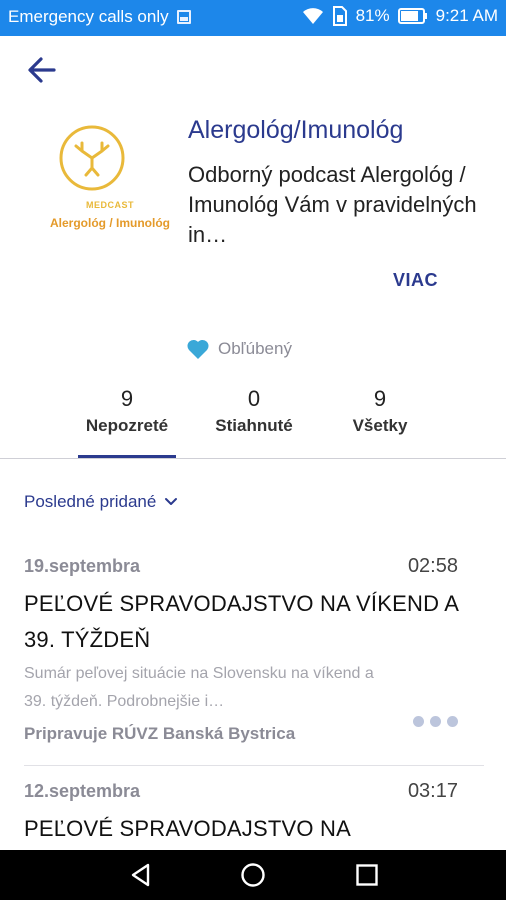  I want to click on logo-subtitle: Alergológ / Imunológ, so click(110, 223).